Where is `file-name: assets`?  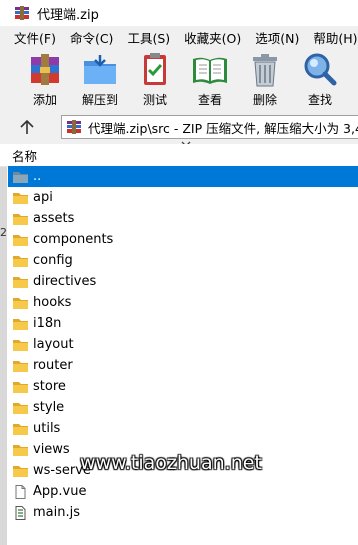
file-name: assets is located at coordinates (54, 218).